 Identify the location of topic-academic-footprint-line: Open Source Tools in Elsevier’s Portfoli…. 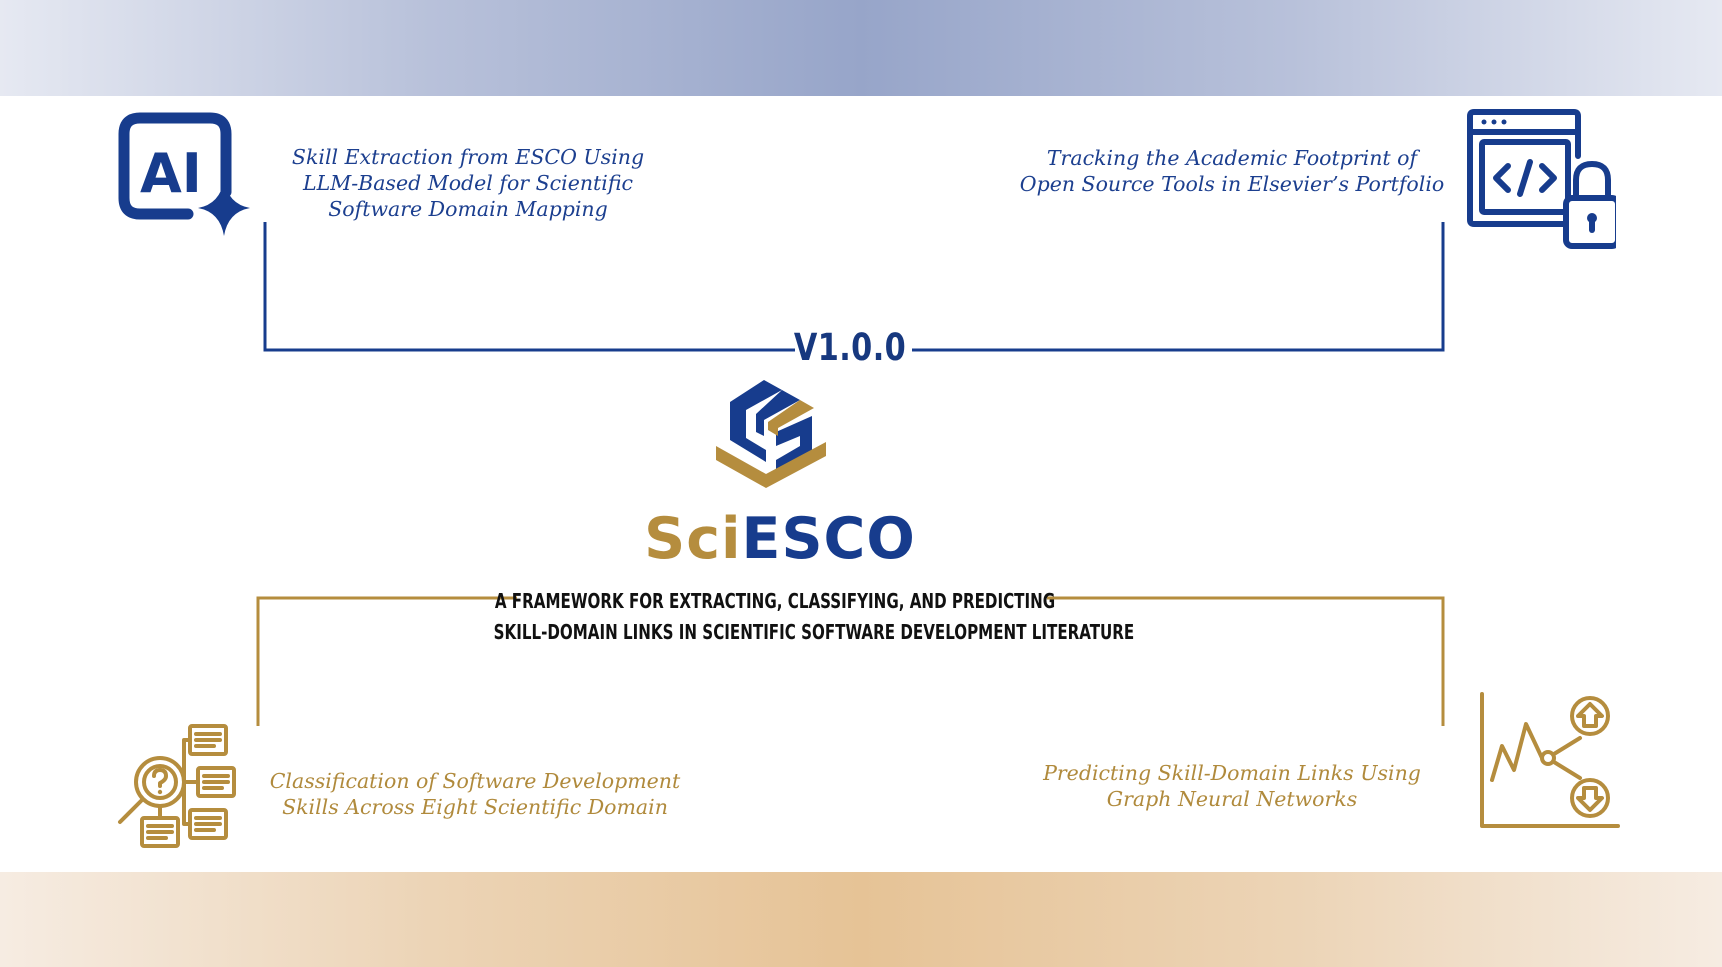
(1232, 184).